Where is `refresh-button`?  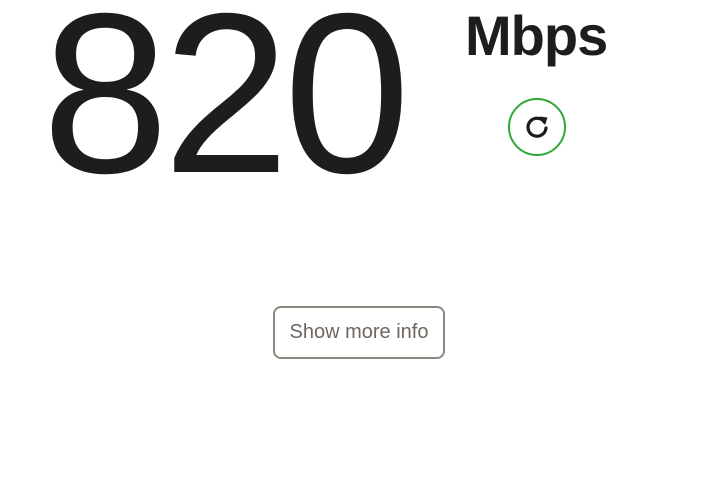 refresh-button is located at coordinates (537, 127).